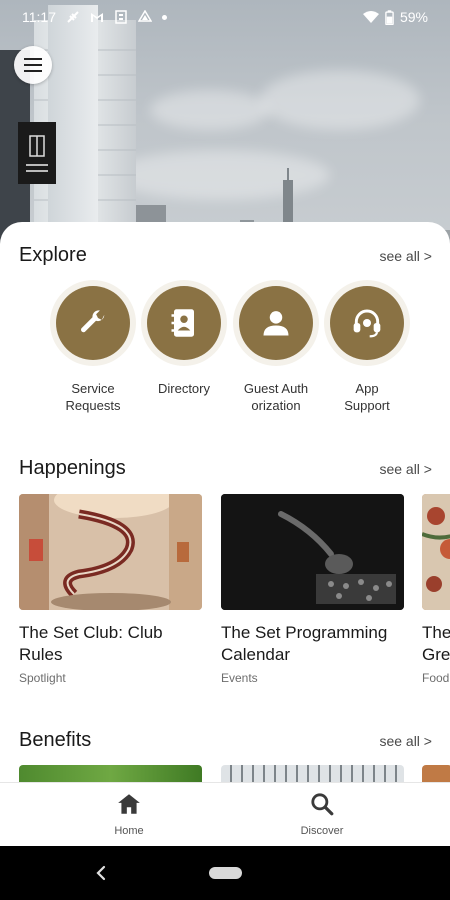 The image size is (450, 900). What do you see at coordinates (37, 146) in the screenshot?
I see `logo-mark-icon` at bounding box center [37, 146].